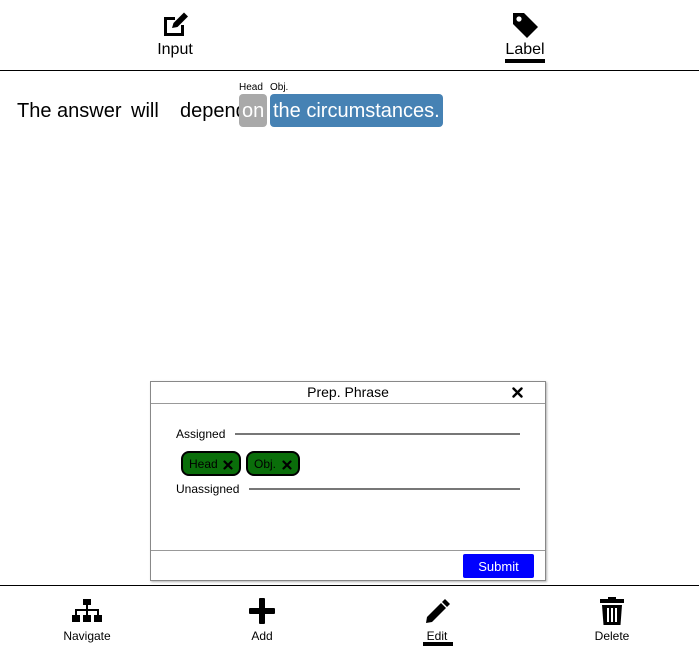 The height and width of the screenshot is (649, 699). I want to click on active-tool-indicator, so click(438, 644).